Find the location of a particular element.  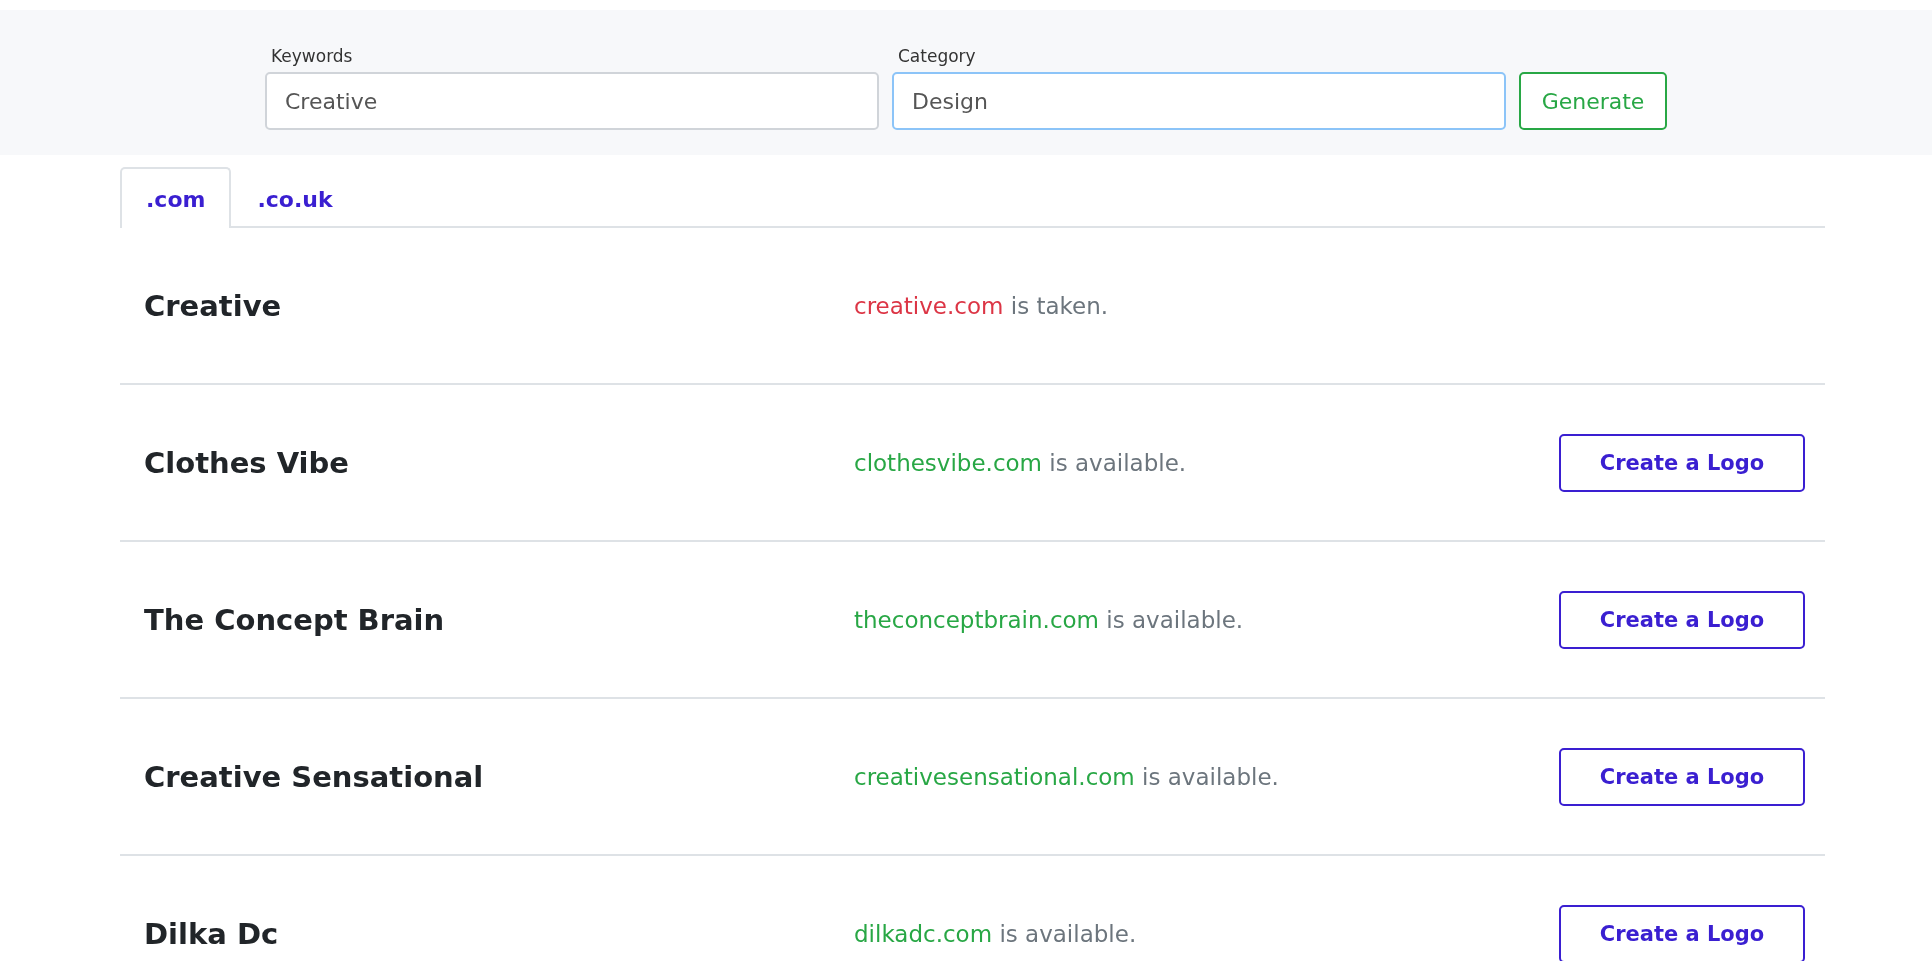

business-name: Clothes Vibe is located at coordinates (247, 462).